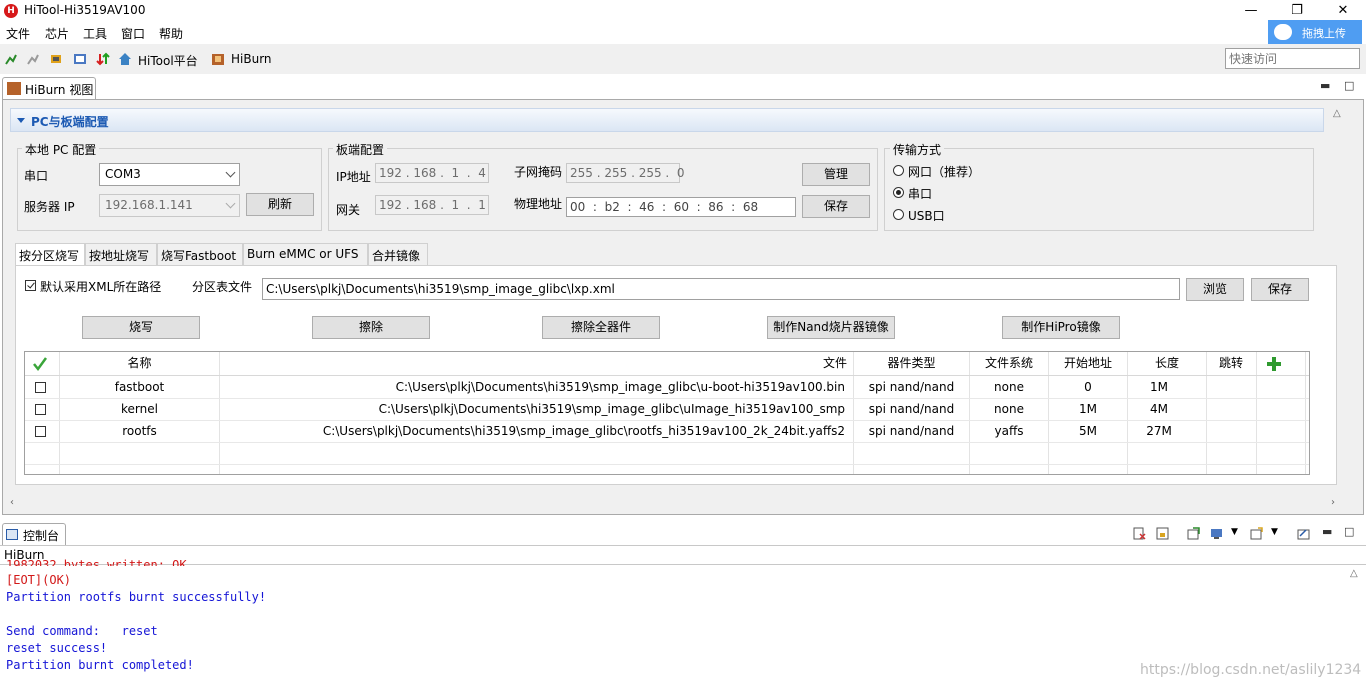  I want to click on watermark: https://blog.csdn.net/aslily1234, so click(1251, 670).